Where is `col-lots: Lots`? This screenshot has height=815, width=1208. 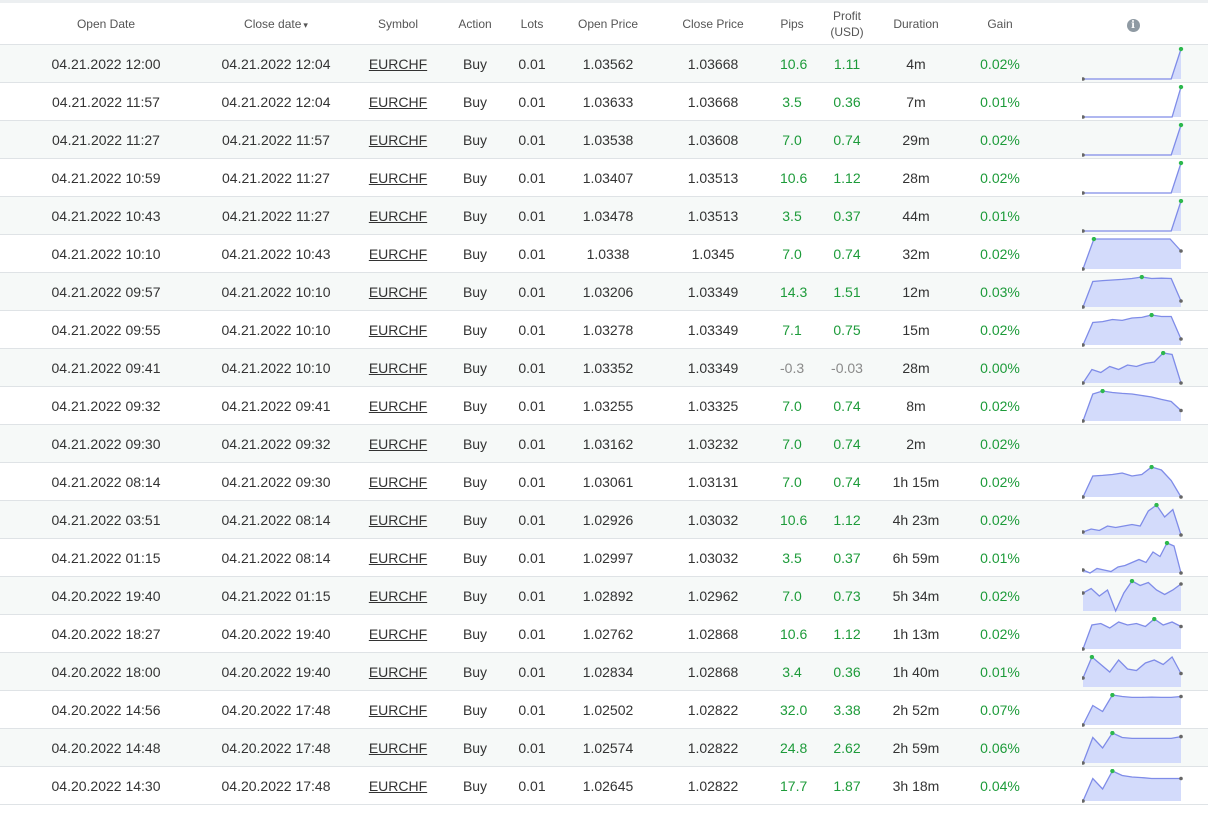 col-lots: Lots is located at coordinates (532, 24).